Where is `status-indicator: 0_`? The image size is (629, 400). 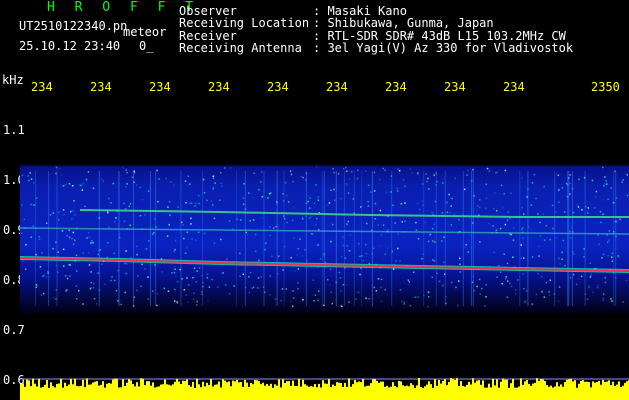
status-indicator: 0_ is located at coordinates (146, 46).